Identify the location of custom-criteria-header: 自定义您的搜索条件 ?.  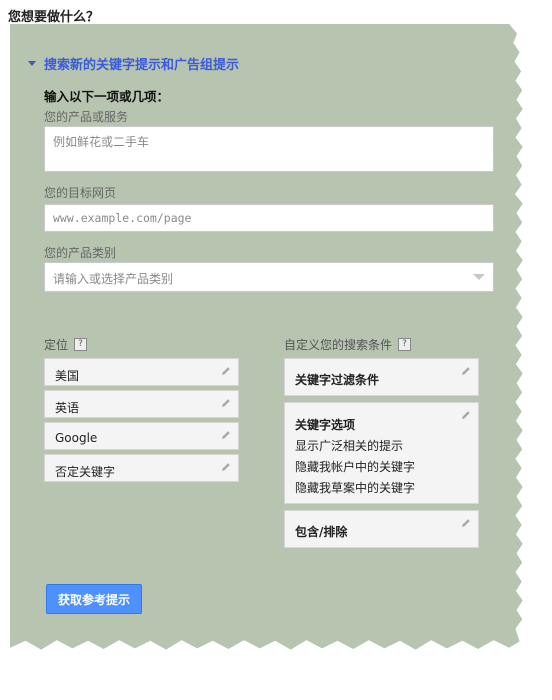
(348, 344).